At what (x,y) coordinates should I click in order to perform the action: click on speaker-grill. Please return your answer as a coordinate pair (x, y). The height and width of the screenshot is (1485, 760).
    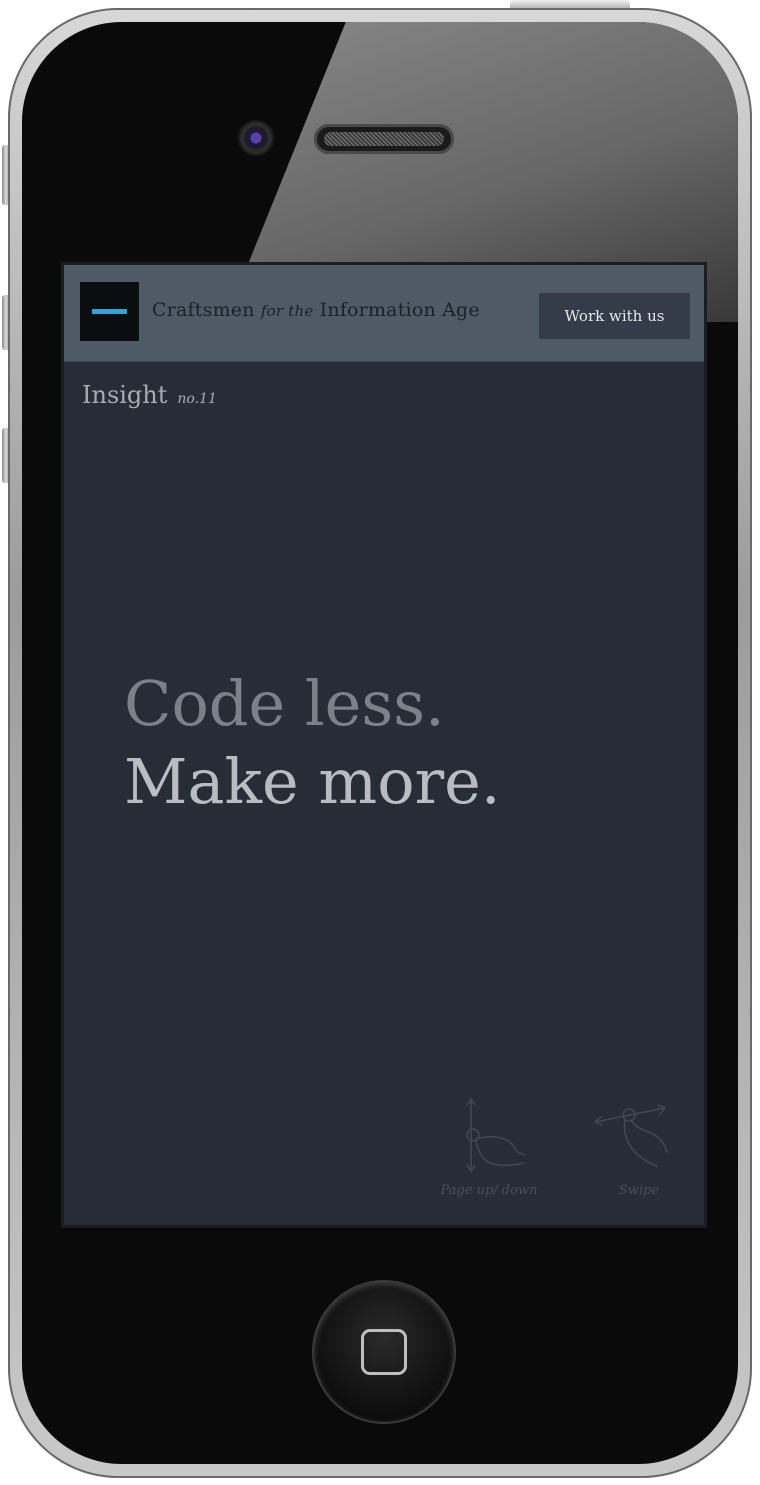
    Looking at the image, I should click on (384, 139).